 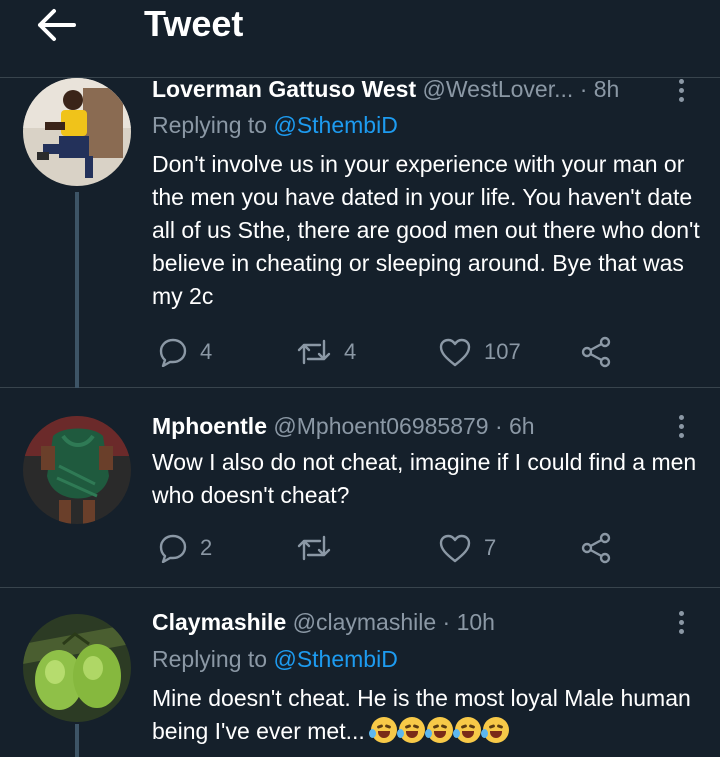 I want to click on tweet-header: Claymashile @claymashile · 10h, so click(x=421, y=622).